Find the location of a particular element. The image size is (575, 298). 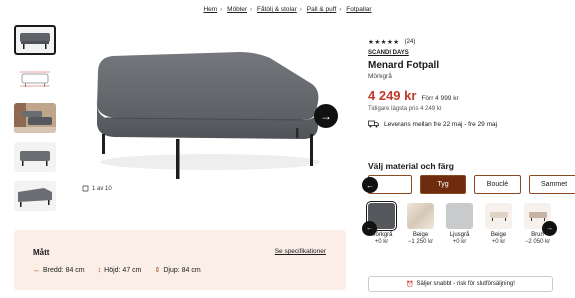

height-icon: ↕ is located at coordinates (99, 270).